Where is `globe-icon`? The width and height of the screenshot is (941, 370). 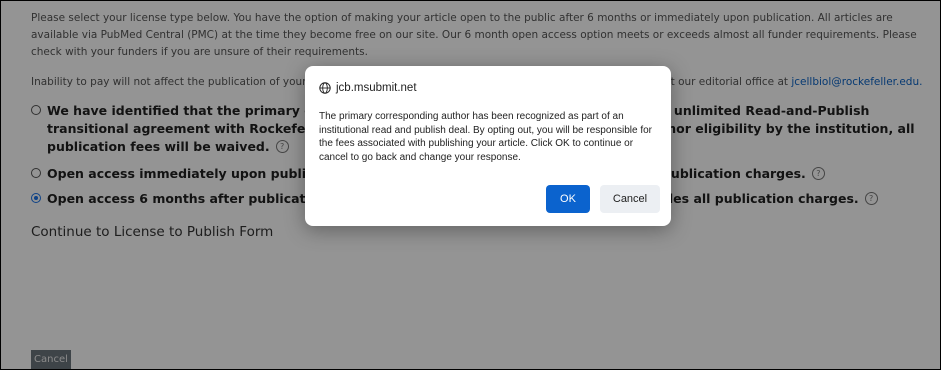 globe-icon is located at coordinates (325, 88).